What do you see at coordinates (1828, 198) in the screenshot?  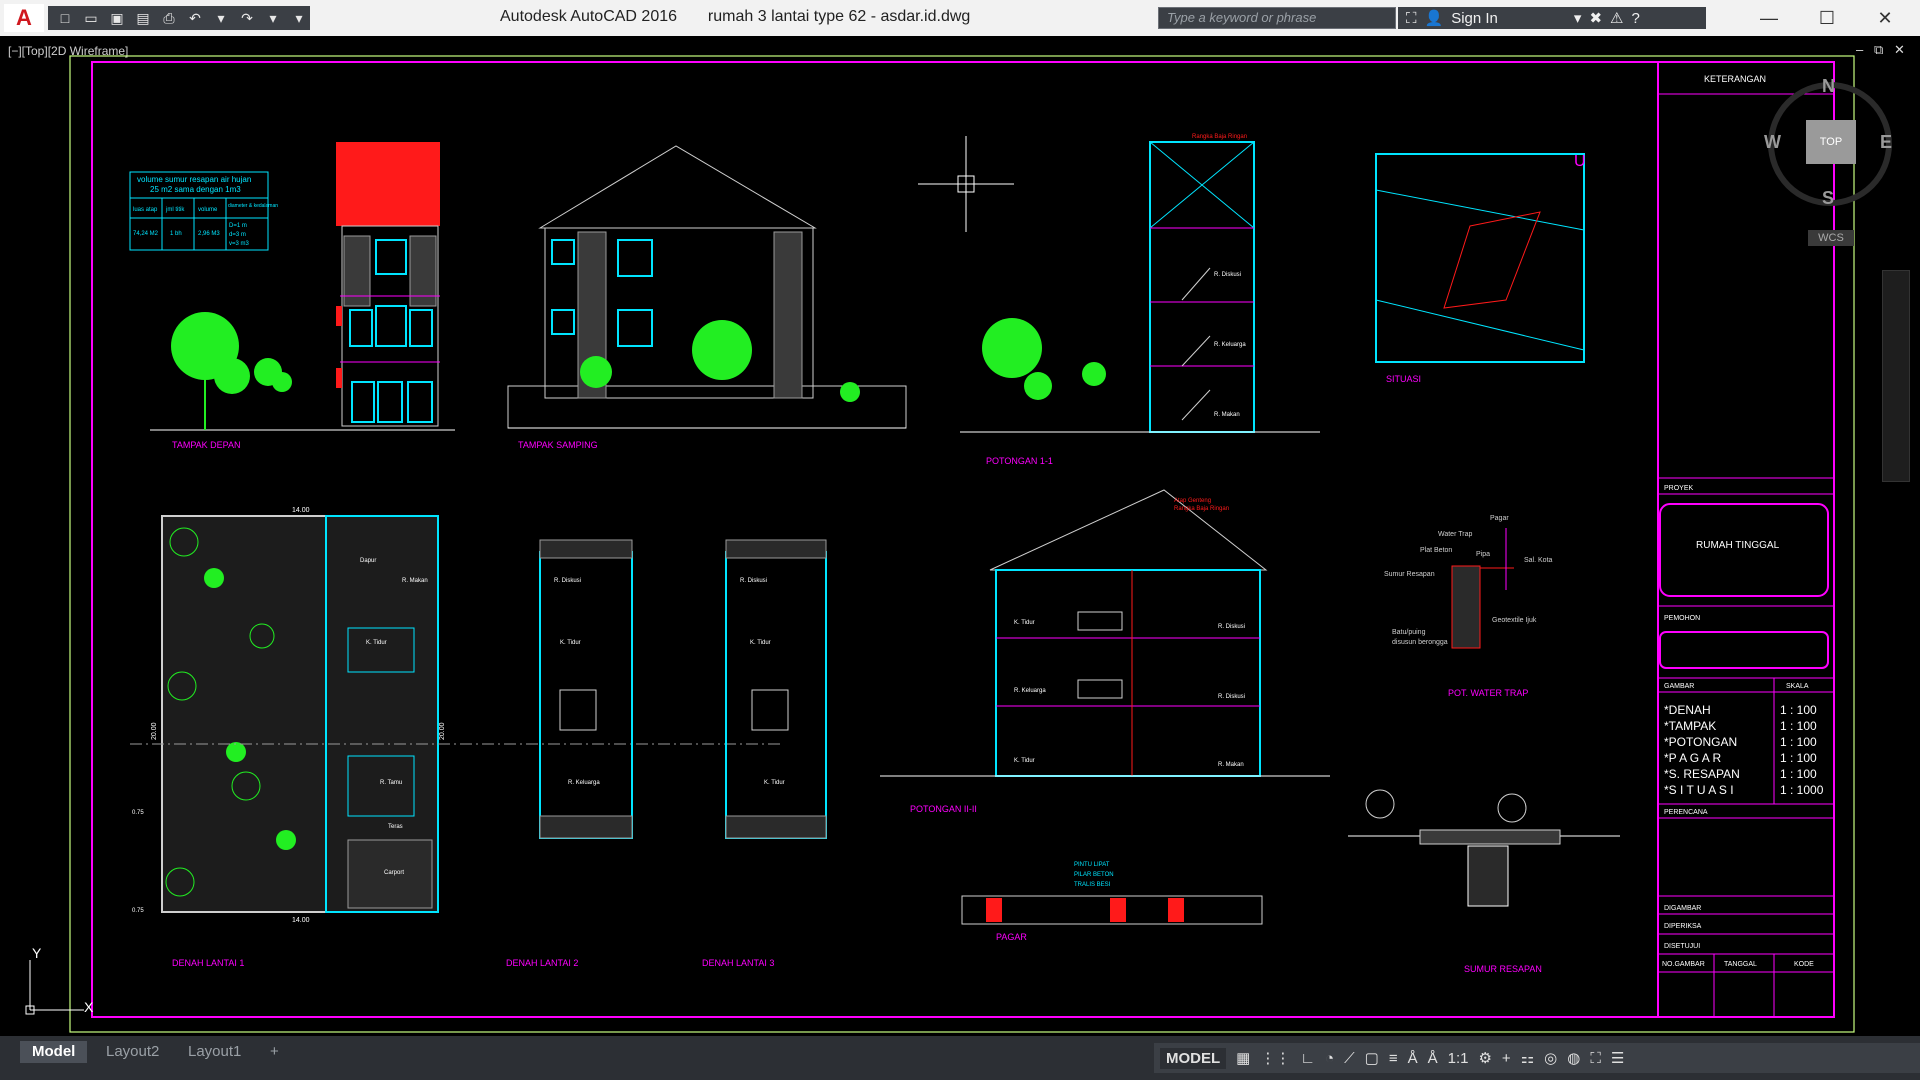 I see `compass-south: S` at bounding box center [1828, 198].